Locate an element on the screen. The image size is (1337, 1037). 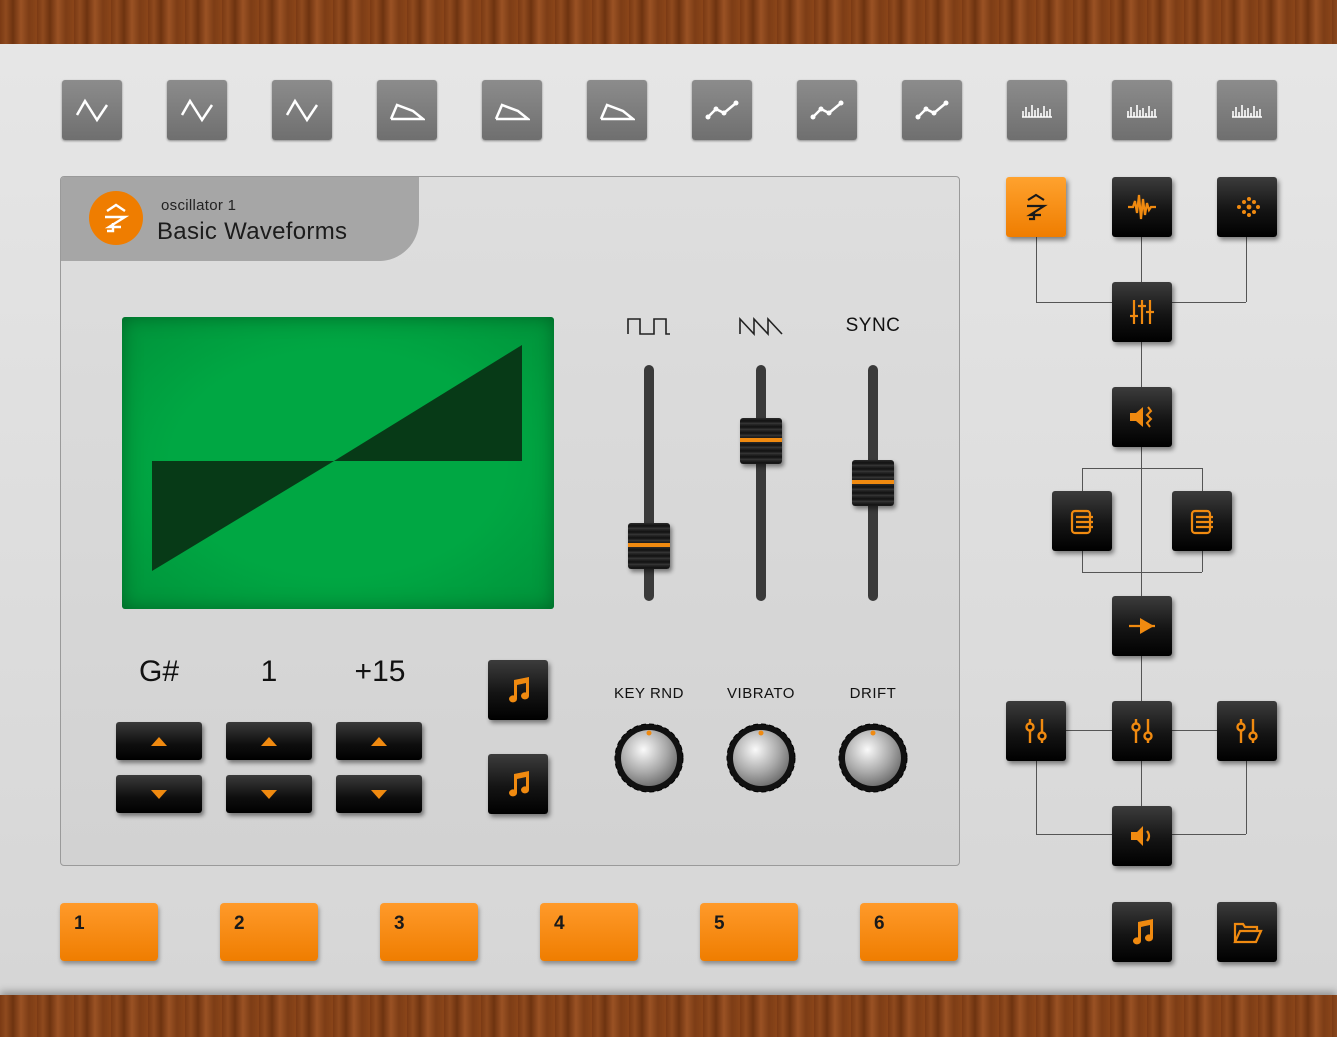
noise-module-button is located at coordinates (1247, 207).